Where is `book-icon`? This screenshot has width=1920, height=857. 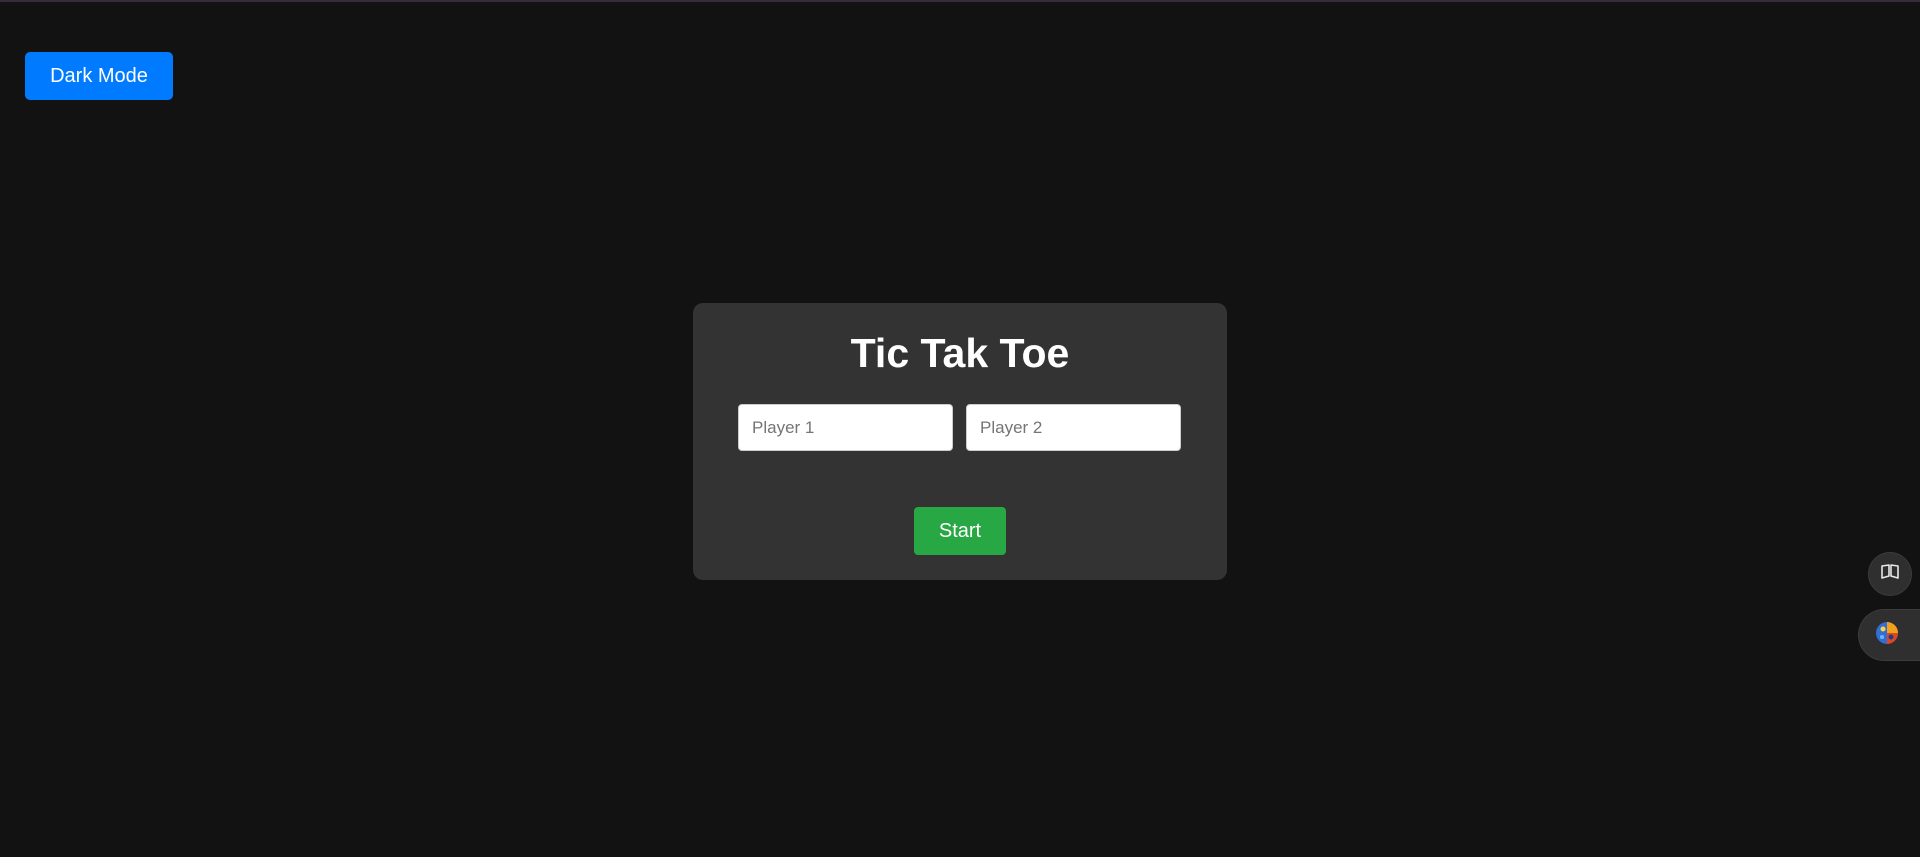 book-icon is located at coordinates (1890, 574).